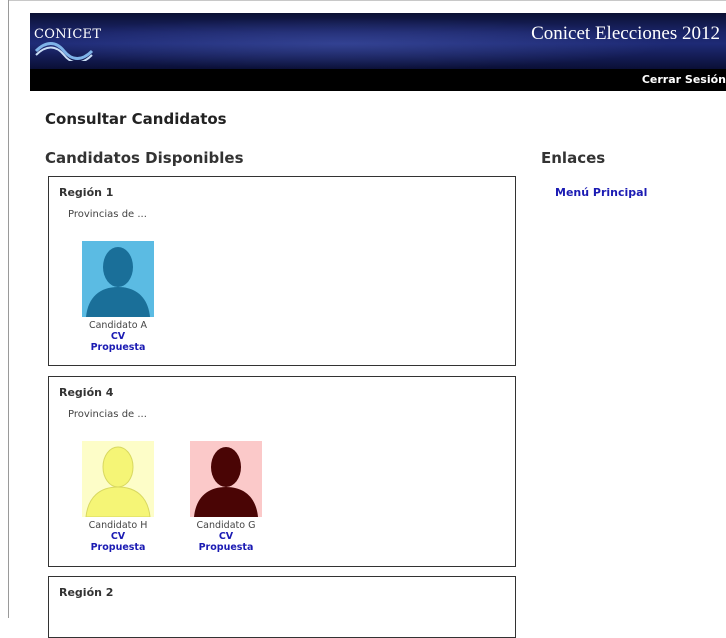  Describe the element at coordinates (136, 119) in the screenshot. I see `page-title: Consultar Candidatos` at that location.